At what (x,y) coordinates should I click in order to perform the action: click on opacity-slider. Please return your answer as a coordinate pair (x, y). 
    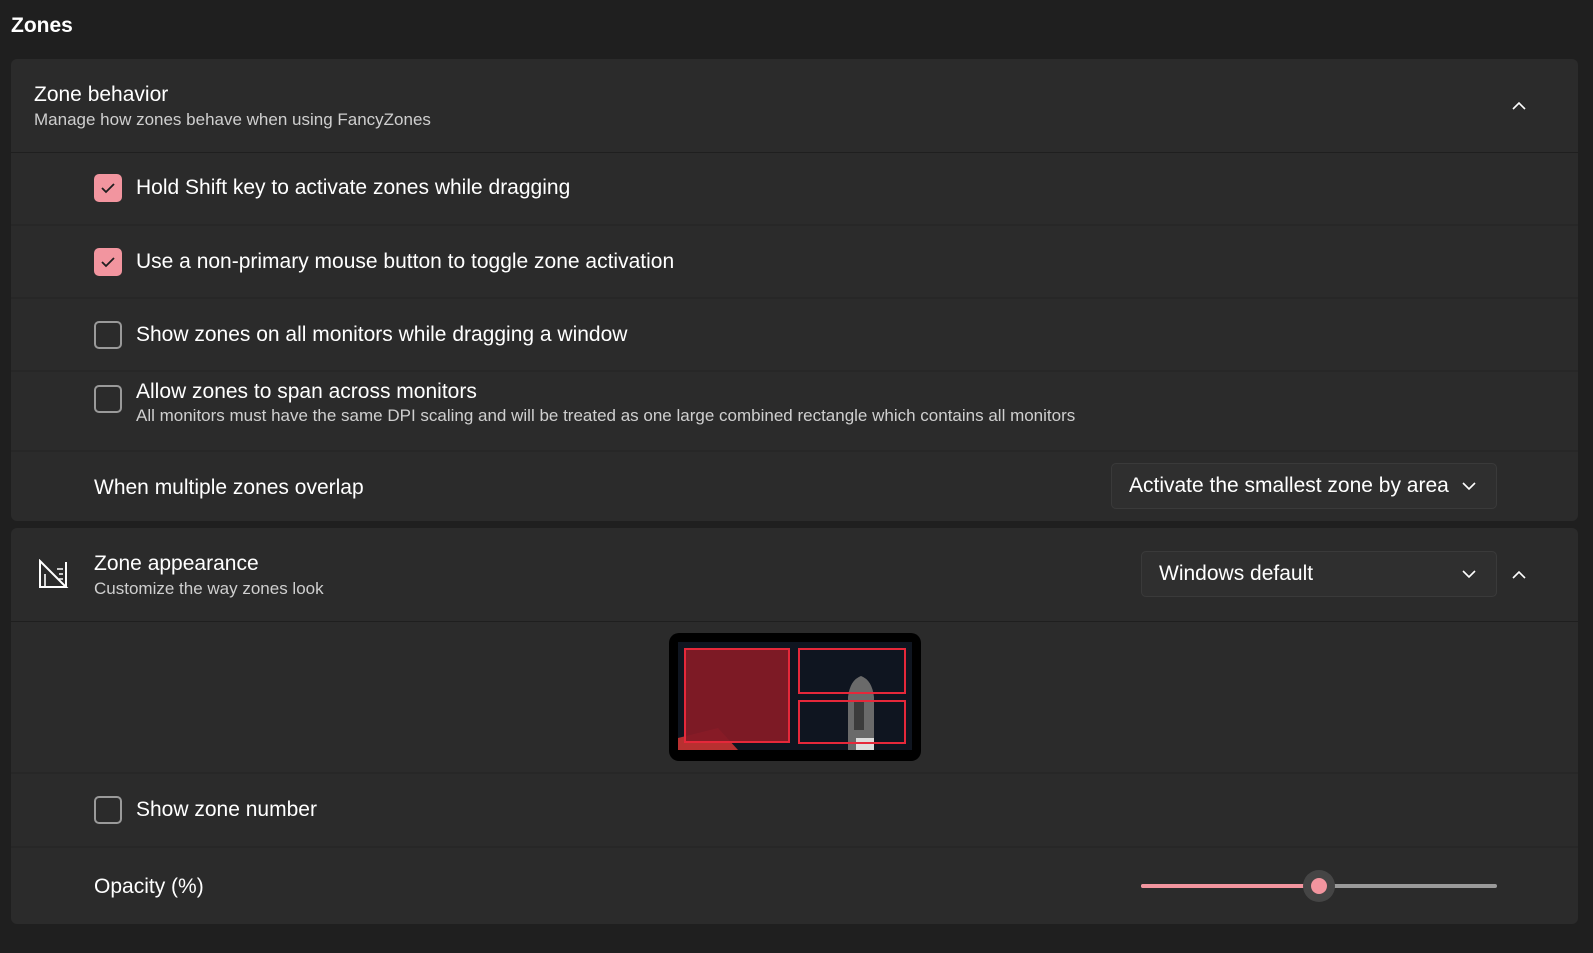
    Looking at the image, I should click on (1319, 886).